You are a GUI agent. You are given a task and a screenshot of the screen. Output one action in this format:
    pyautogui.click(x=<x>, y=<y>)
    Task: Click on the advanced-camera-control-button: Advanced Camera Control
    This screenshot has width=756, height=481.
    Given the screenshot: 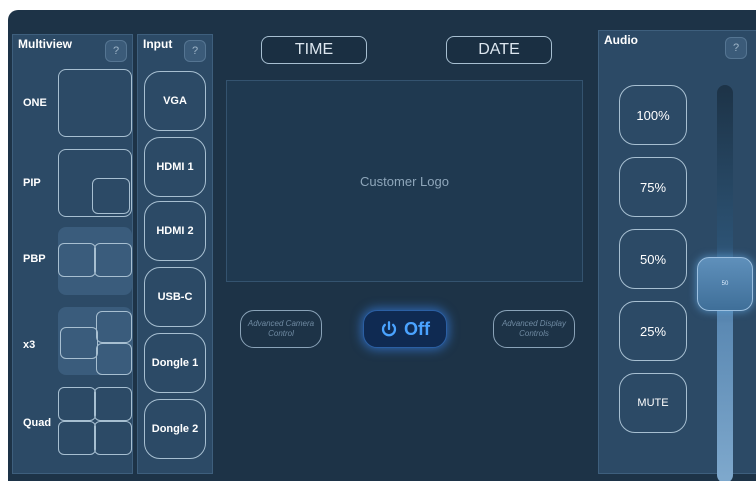 What is the action you would take?
    pyautogui.click(x=281, y=329)
    